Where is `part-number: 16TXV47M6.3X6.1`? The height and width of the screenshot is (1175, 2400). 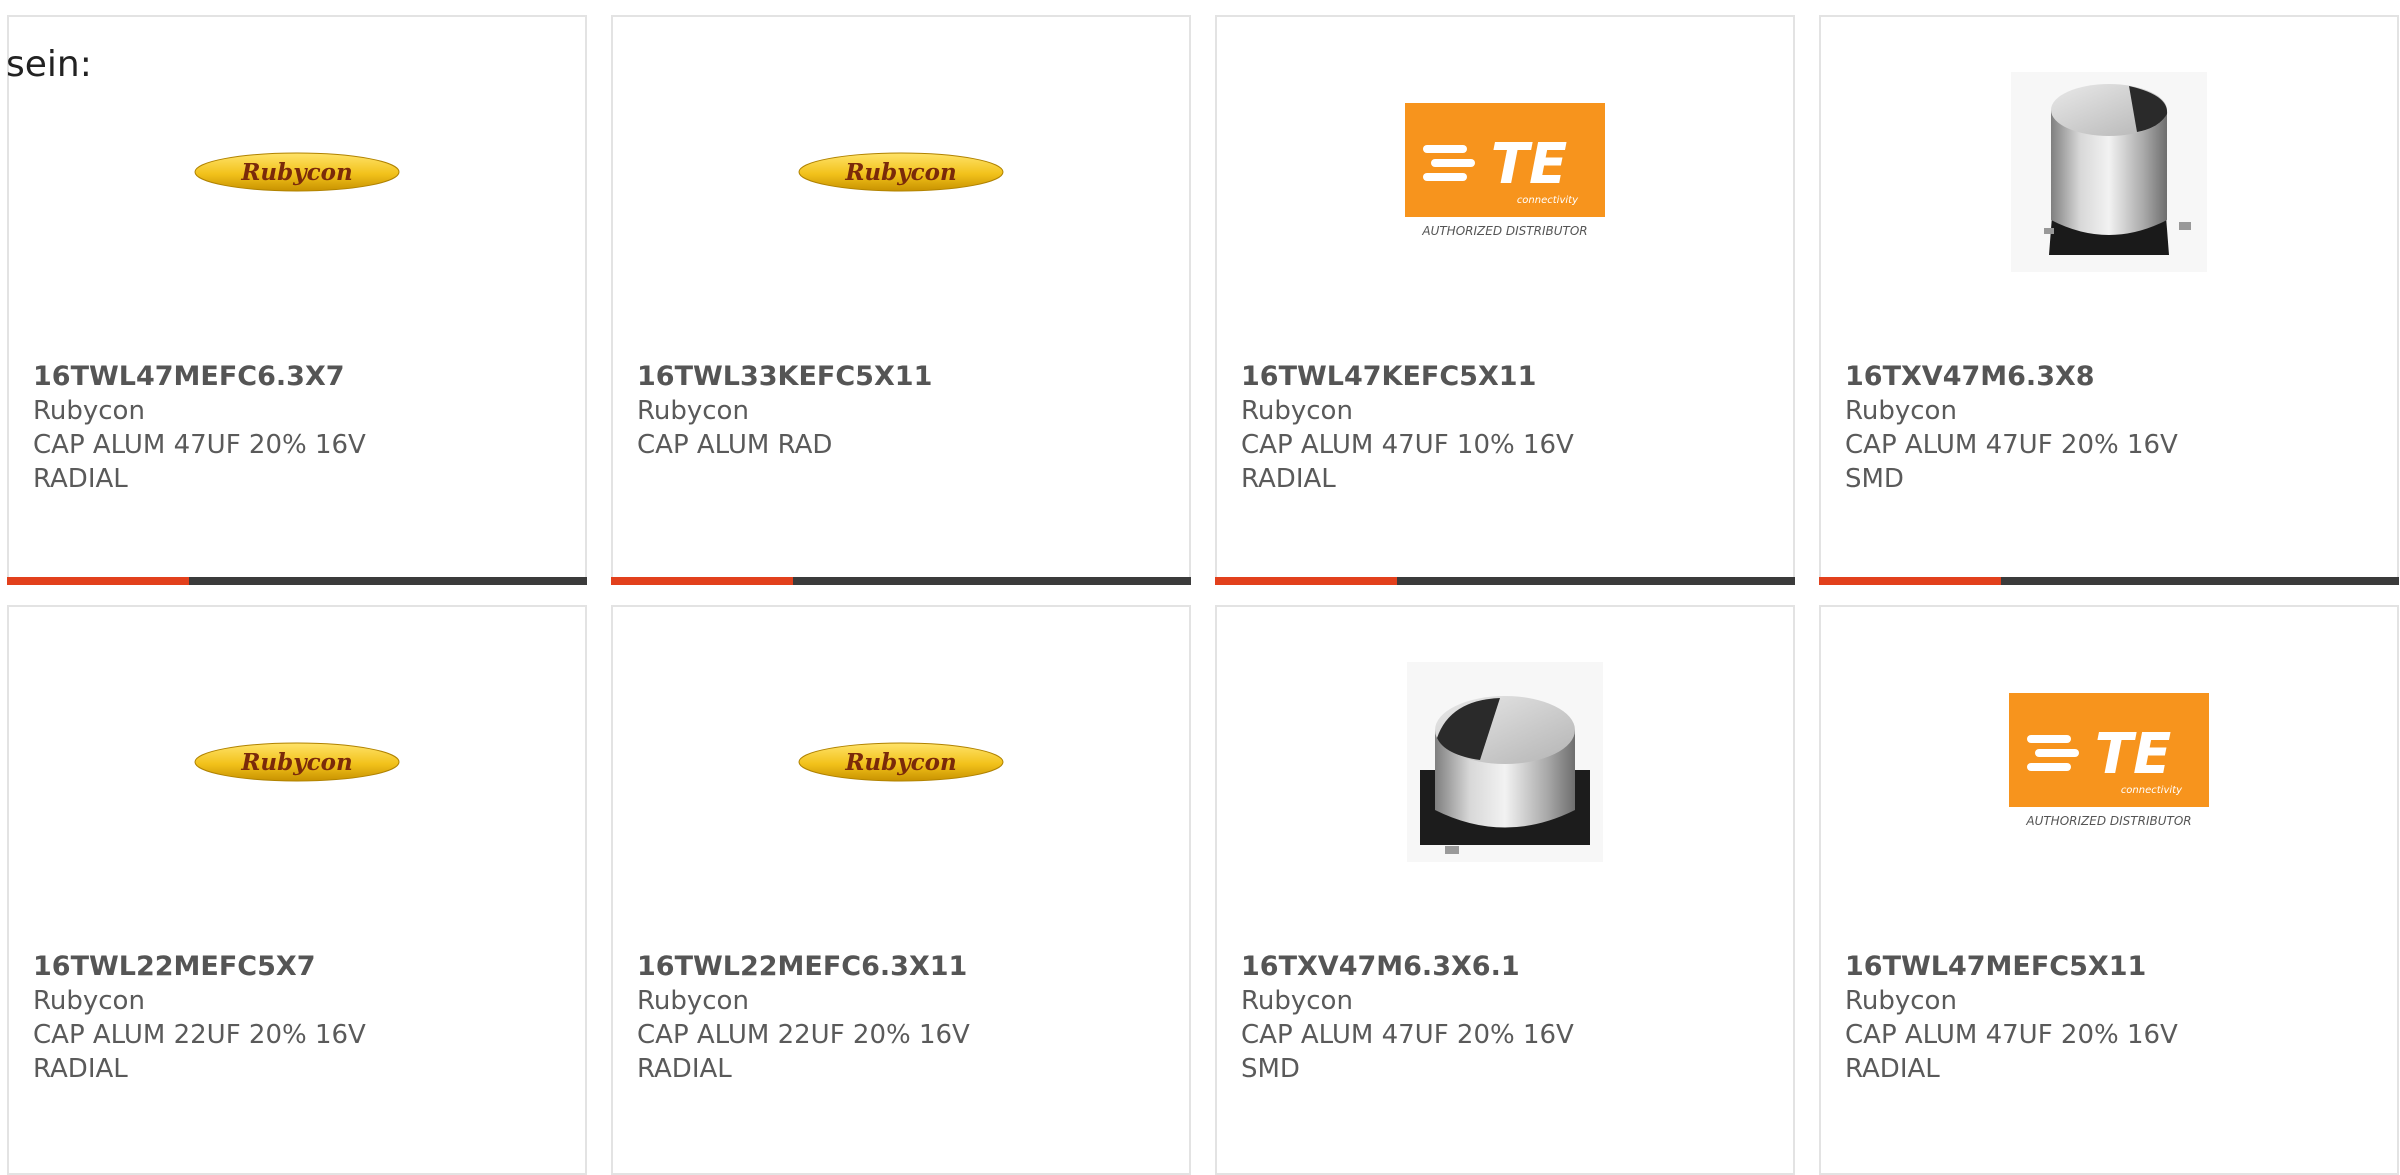
part-number: 16TXV47M6.3X6.1 is located at coordinates (1505, 967).